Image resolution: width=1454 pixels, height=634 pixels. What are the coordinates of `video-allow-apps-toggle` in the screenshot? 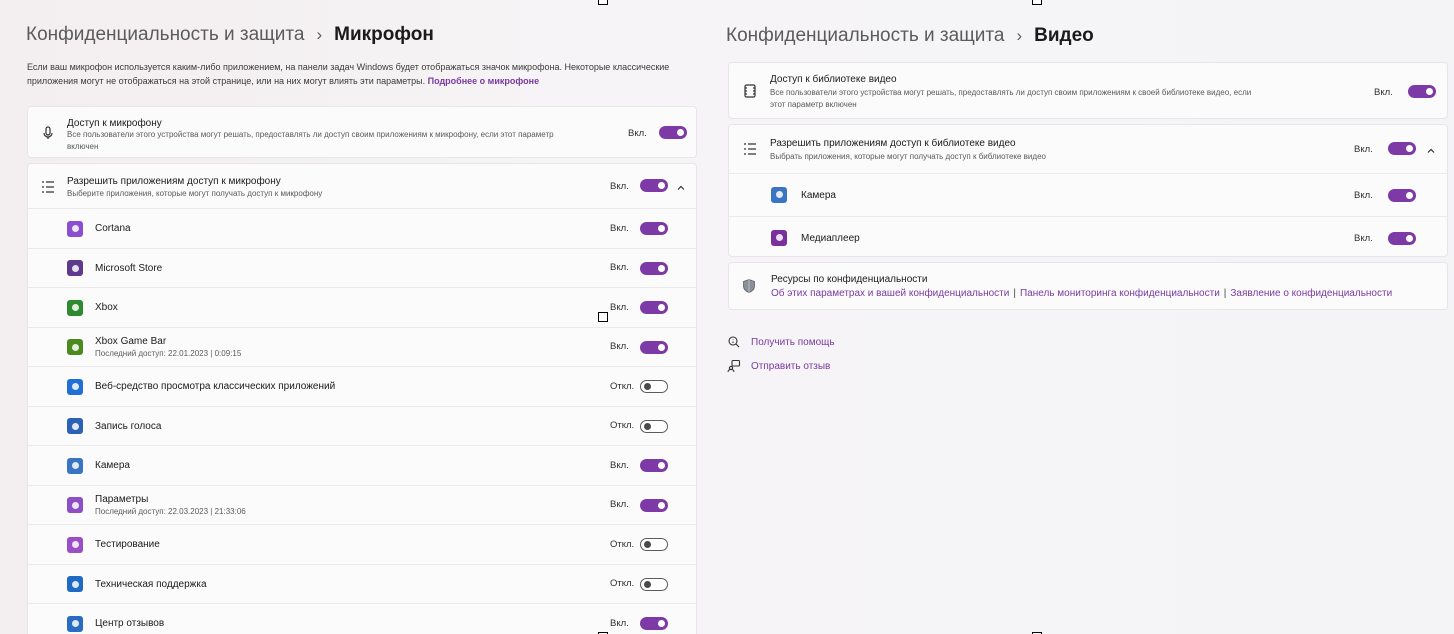 It's located at (1402, 148).